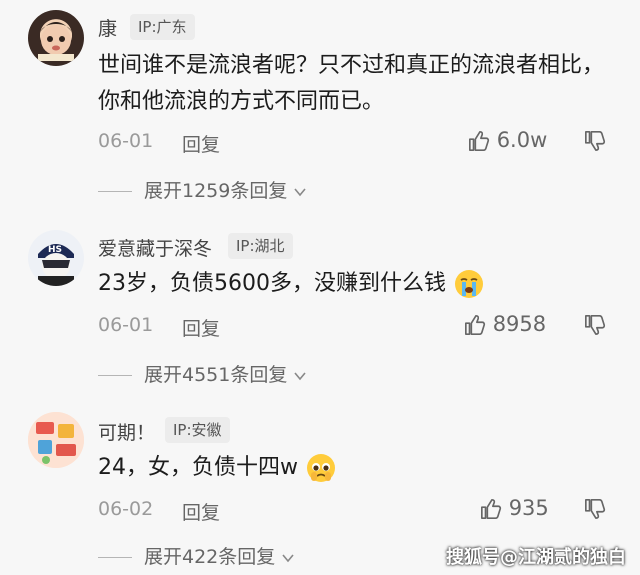  Describe the element at coordinates (107, 27) in the screenshot. I see `username: 康` at that location.